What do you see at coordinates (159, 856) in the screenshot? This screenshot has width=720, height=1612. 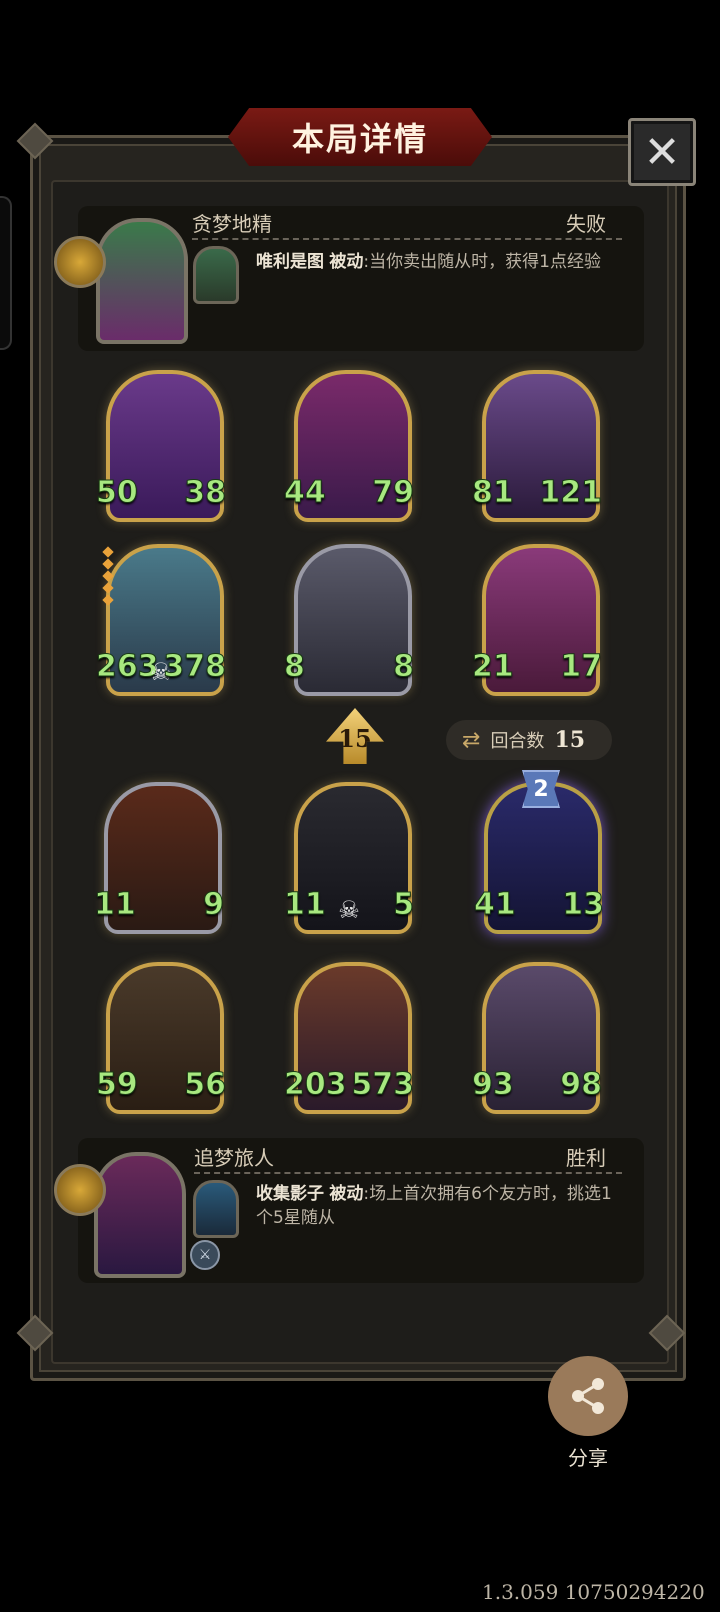 I see `minion-card: 11 9` at bounding box center [159, 856].